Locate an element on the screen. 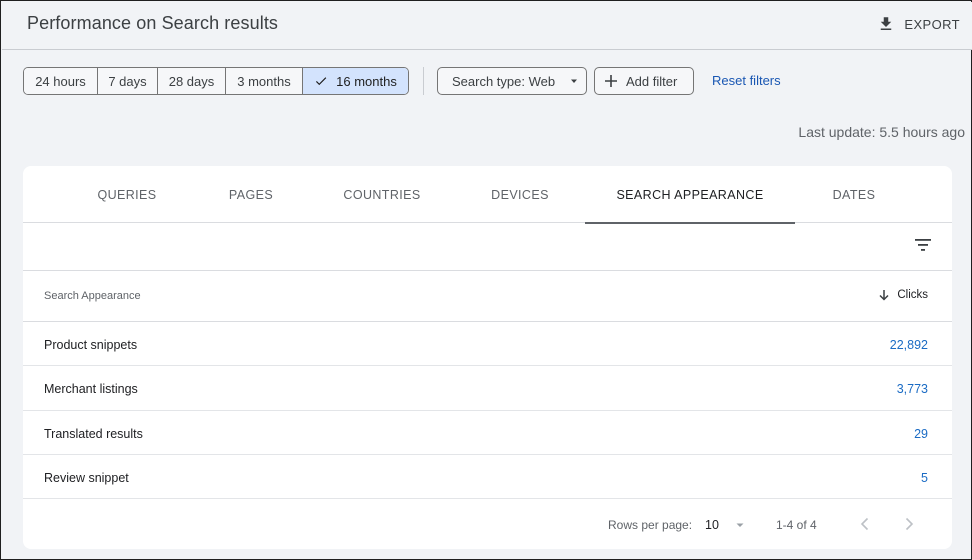 This screenshot has width=972, height=560. range-label: 7 days is located at coordinates (127, 81).